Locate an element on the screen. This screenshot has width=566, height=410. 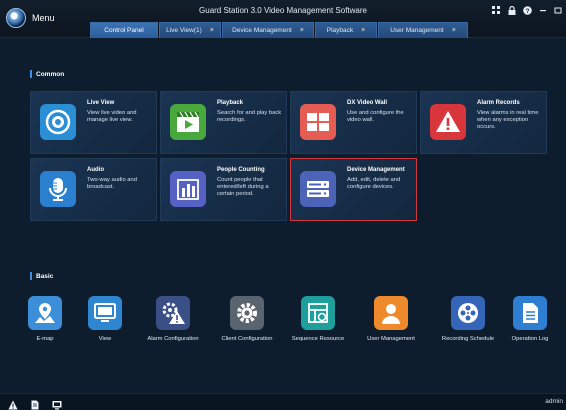
operation-log-icon is located at coordinates (530, 313).